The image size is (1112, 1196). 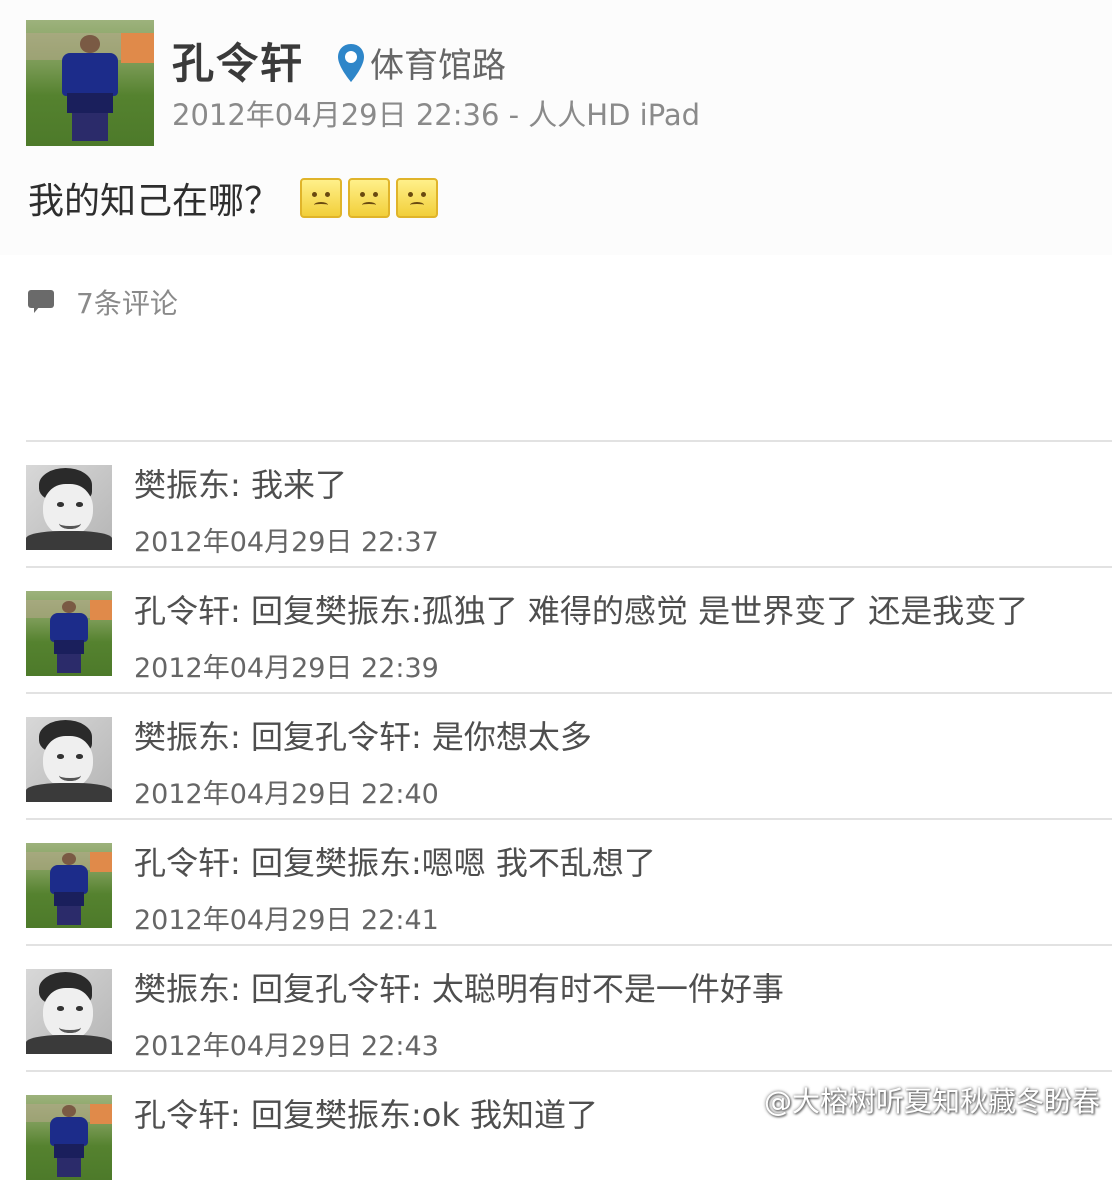 I want to click on comment-time: 2012年04月29日 22:41, so click(x=286, y=920).